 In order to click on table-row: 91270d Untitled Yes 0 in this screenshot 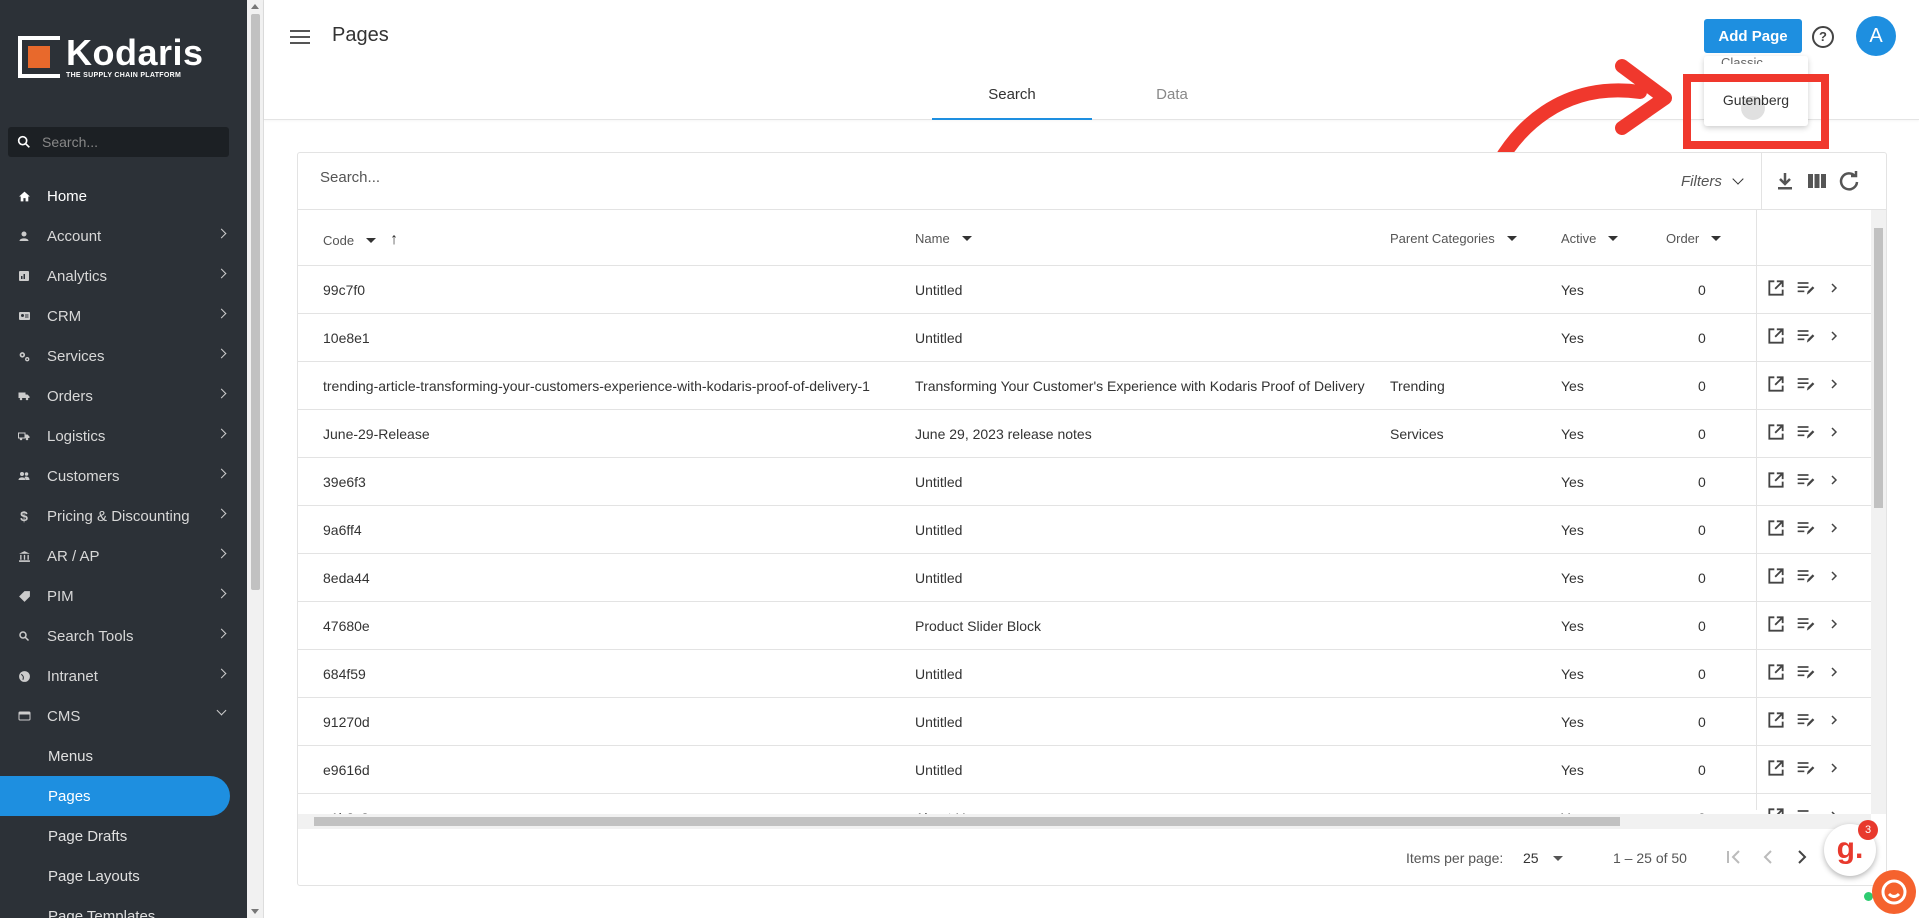, I will do `click(1084, 722)`.